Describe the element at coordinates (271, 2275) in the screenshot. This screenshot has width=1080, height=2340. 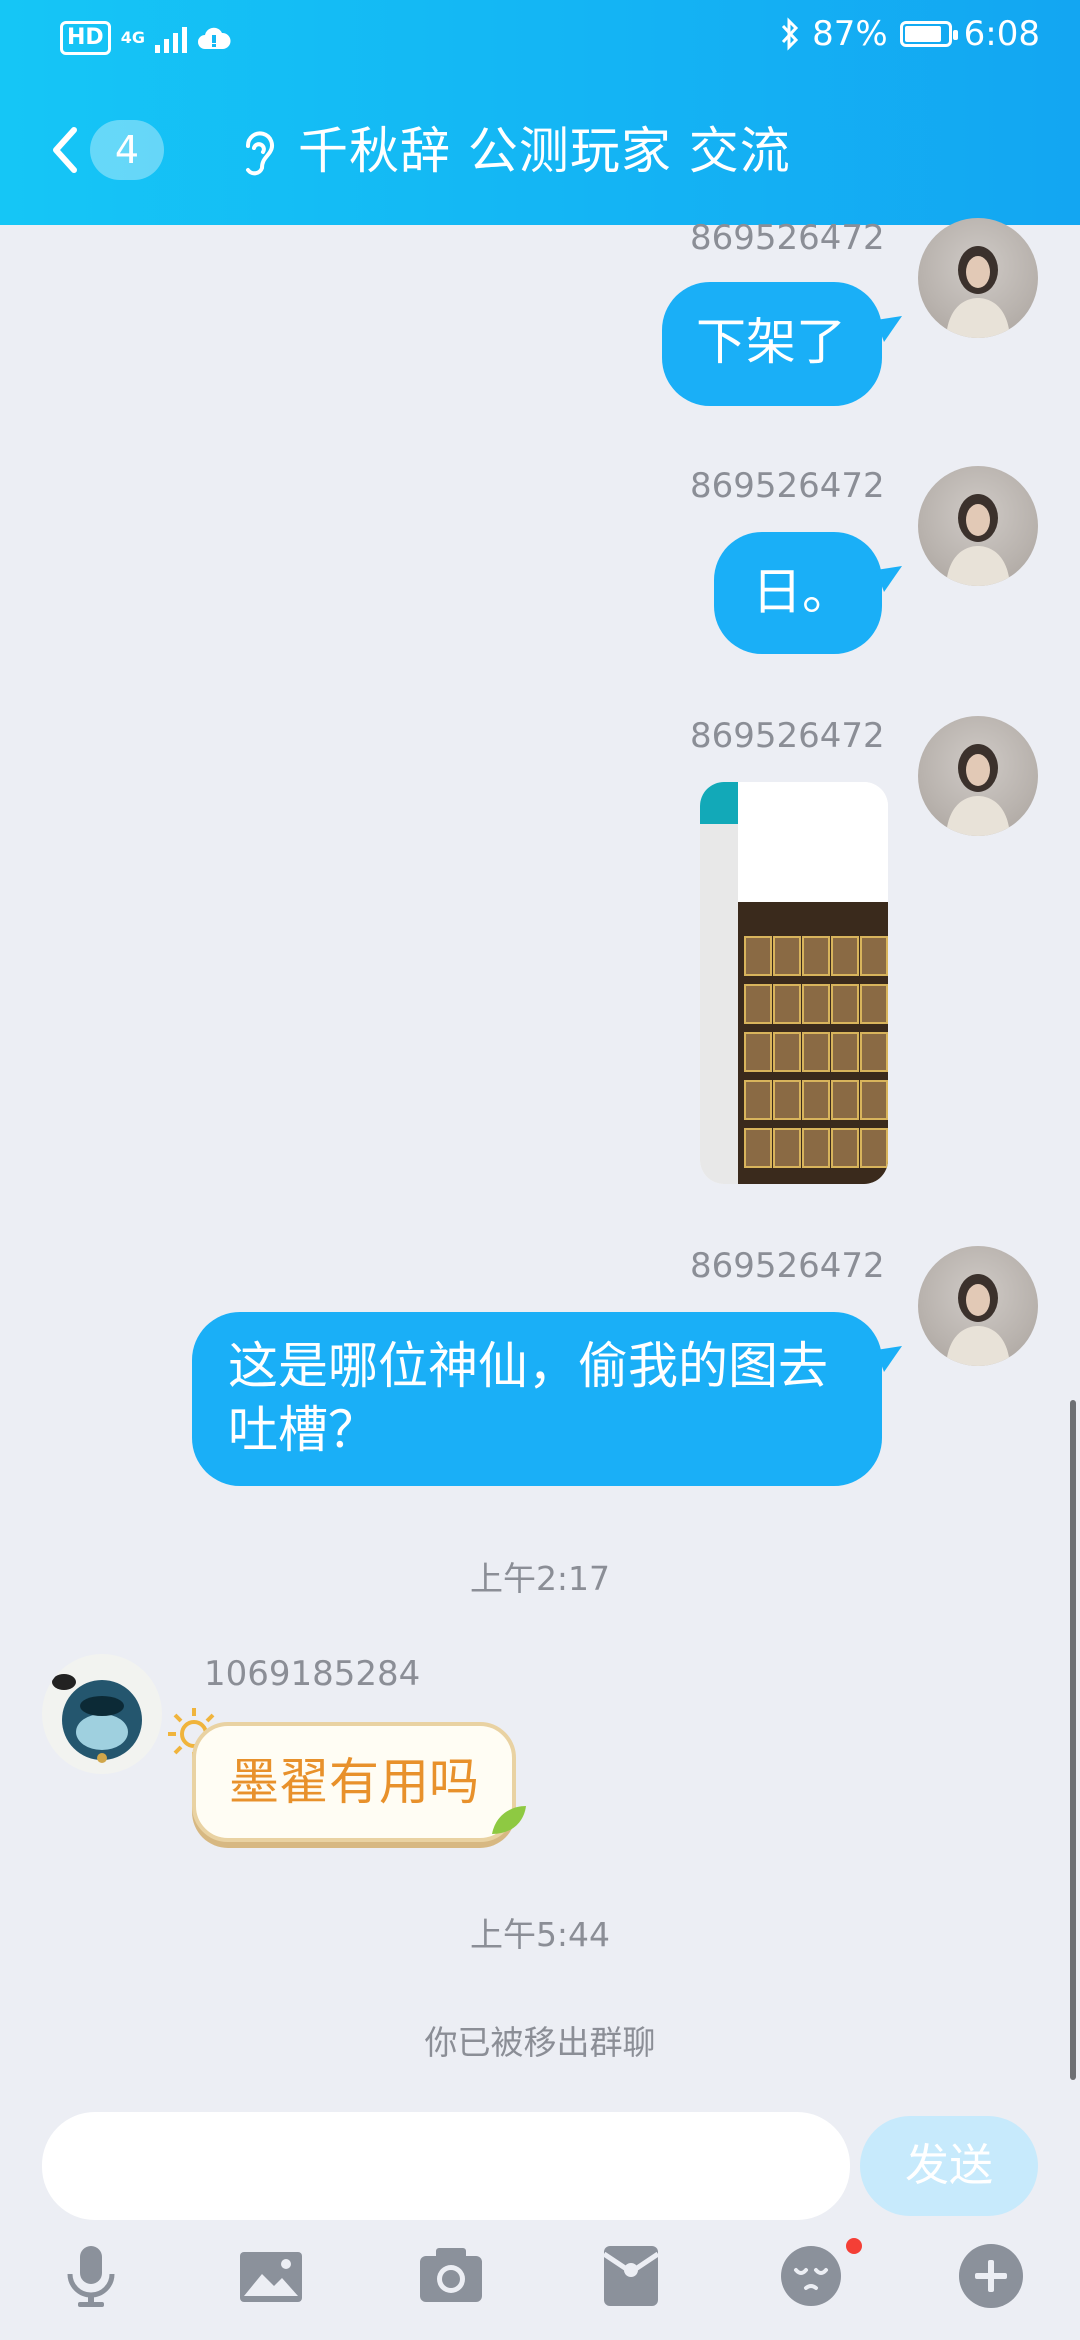
I see `image-icon` at that location.